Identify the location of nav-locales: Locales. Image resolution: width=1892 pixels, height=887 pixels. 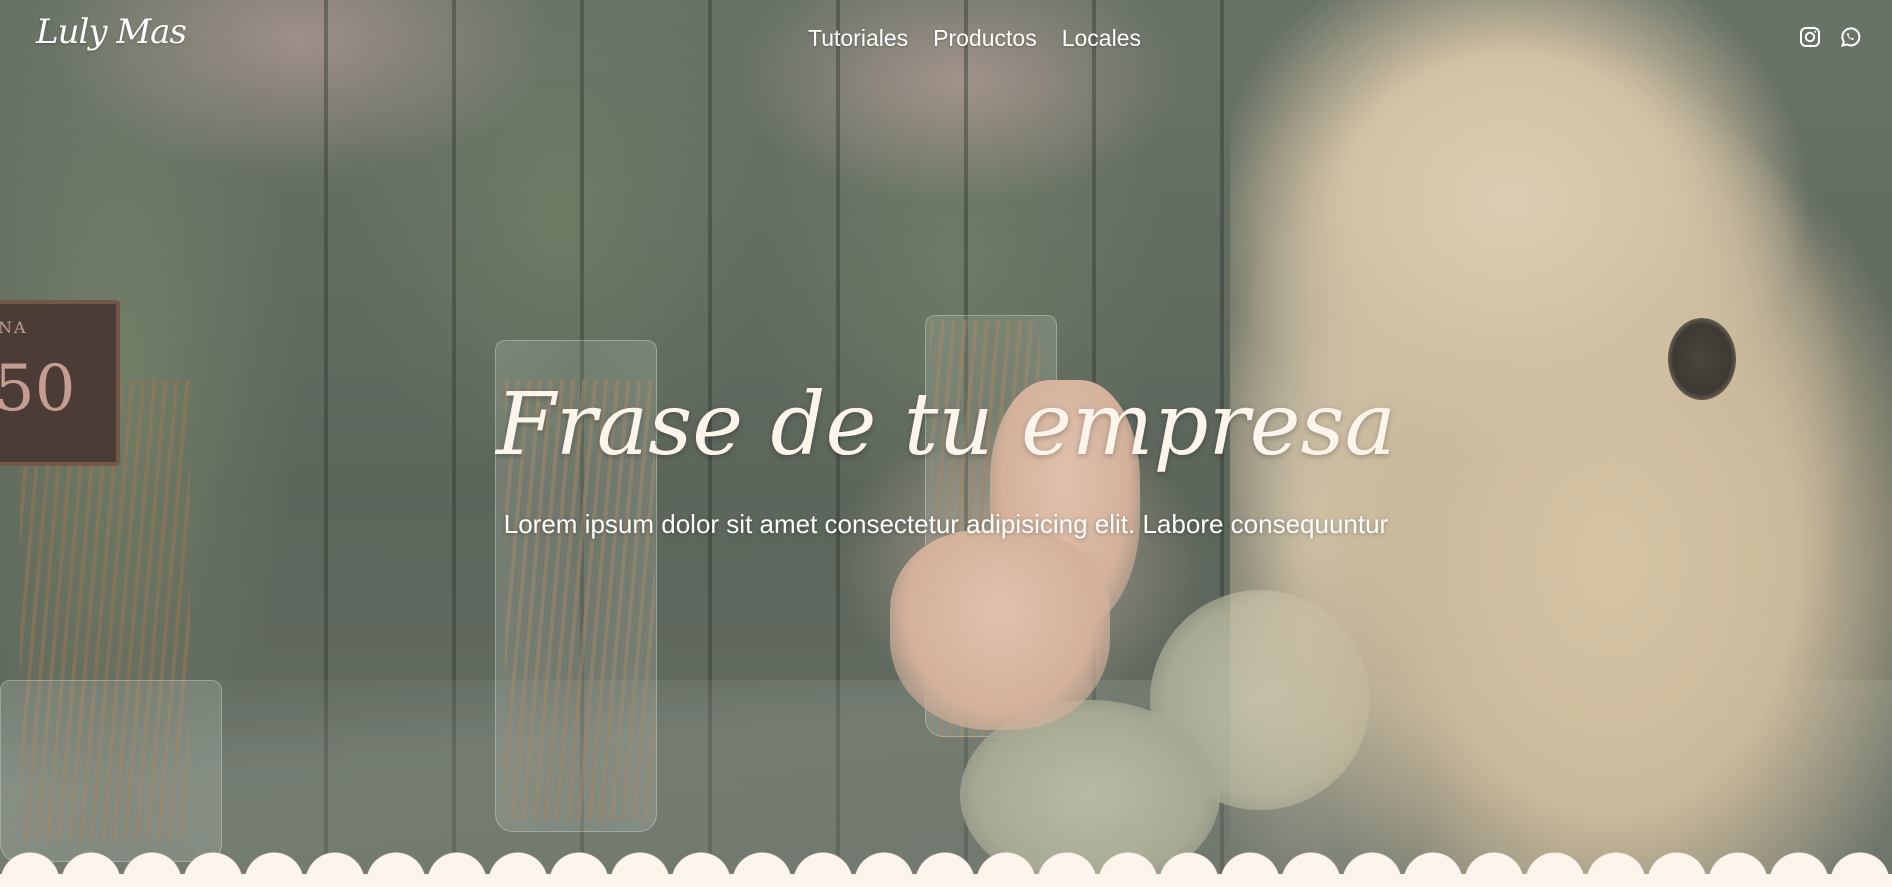
(1101, 38).